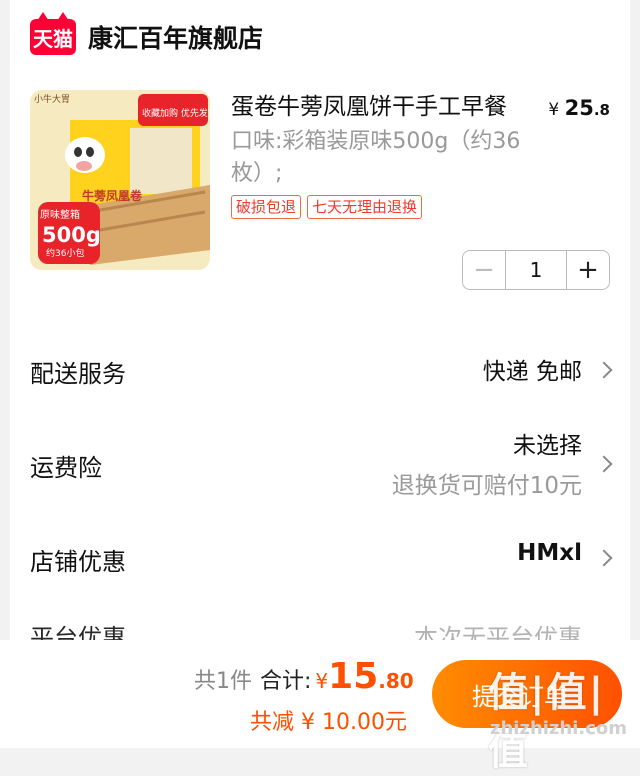 The image size is (640, 776). I want to click on row-label: 运费险, so click(66, 468).